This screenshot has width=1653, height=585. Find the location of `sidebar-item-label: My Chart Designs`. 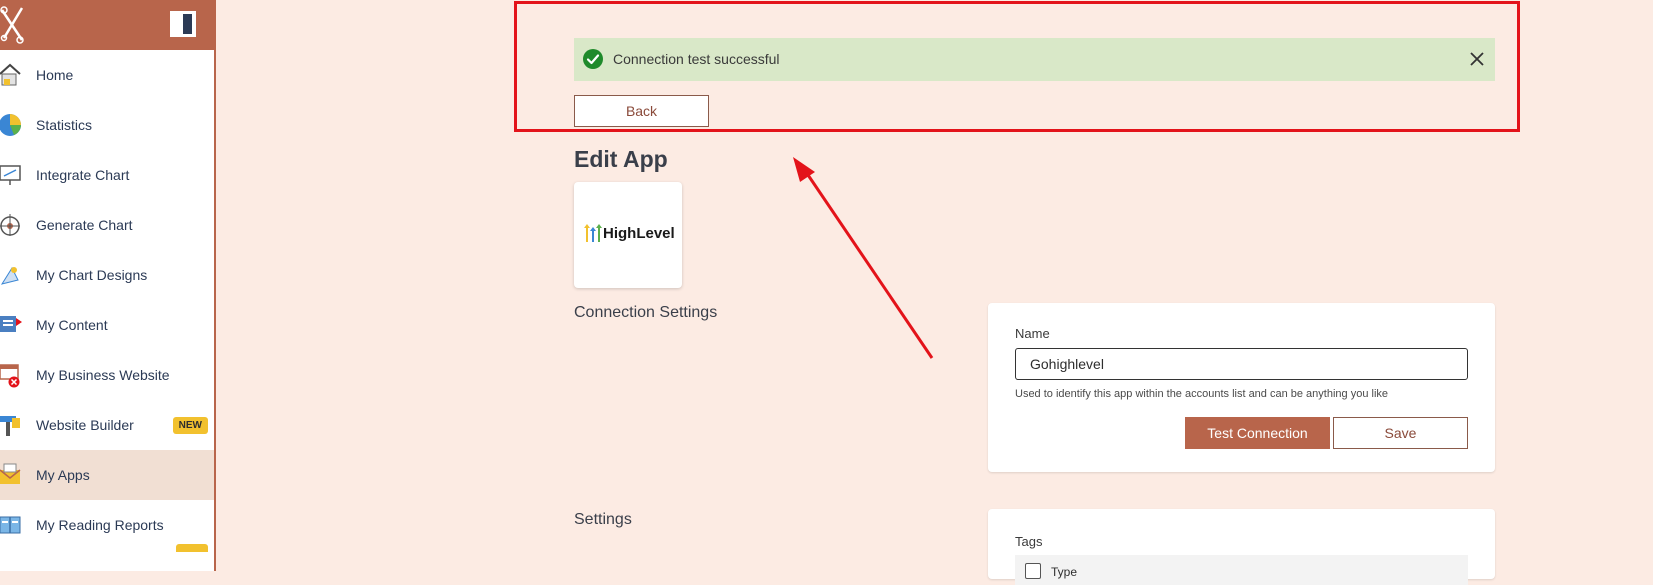

sidebar-item-label: My Chart Designs is located at coordinates (92, 275).